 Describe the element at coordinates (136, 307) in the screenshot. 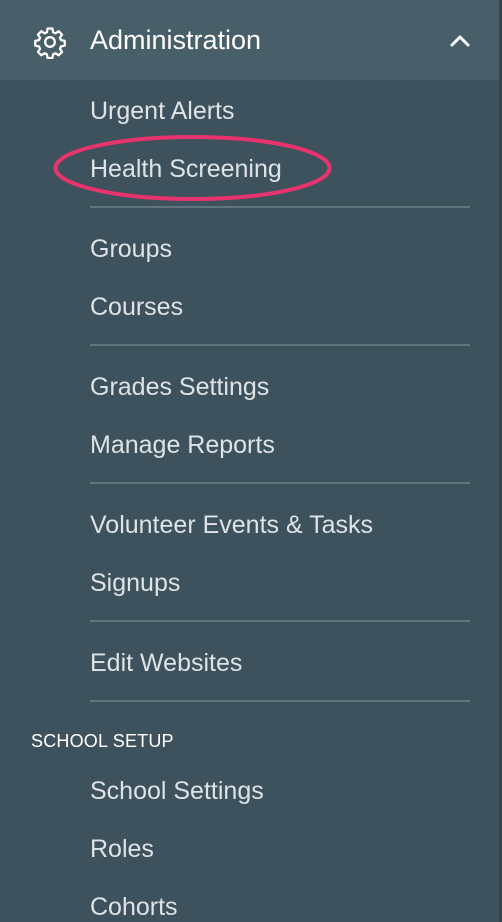

I see `nav-item-courses: Courses` at that location.